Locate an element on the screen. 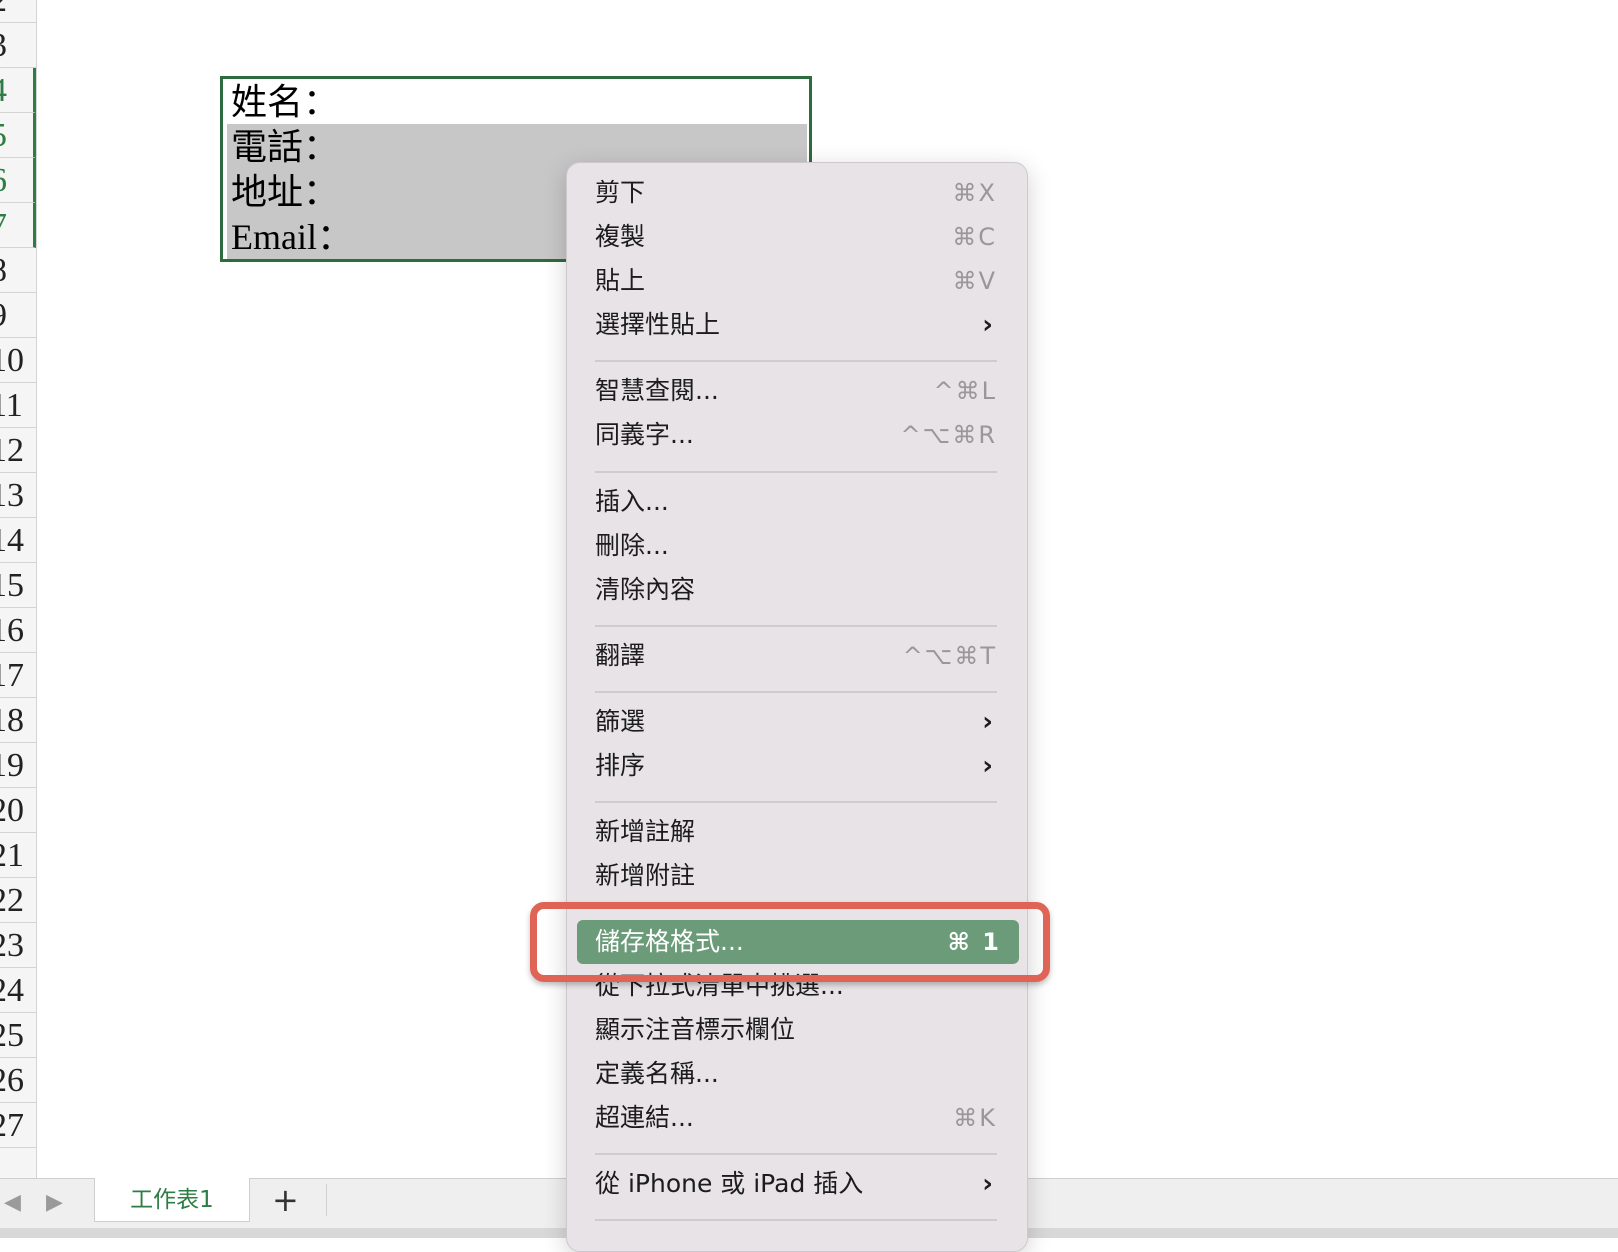  menu-item-label: 篩選 is located at coordinates (620, 721).